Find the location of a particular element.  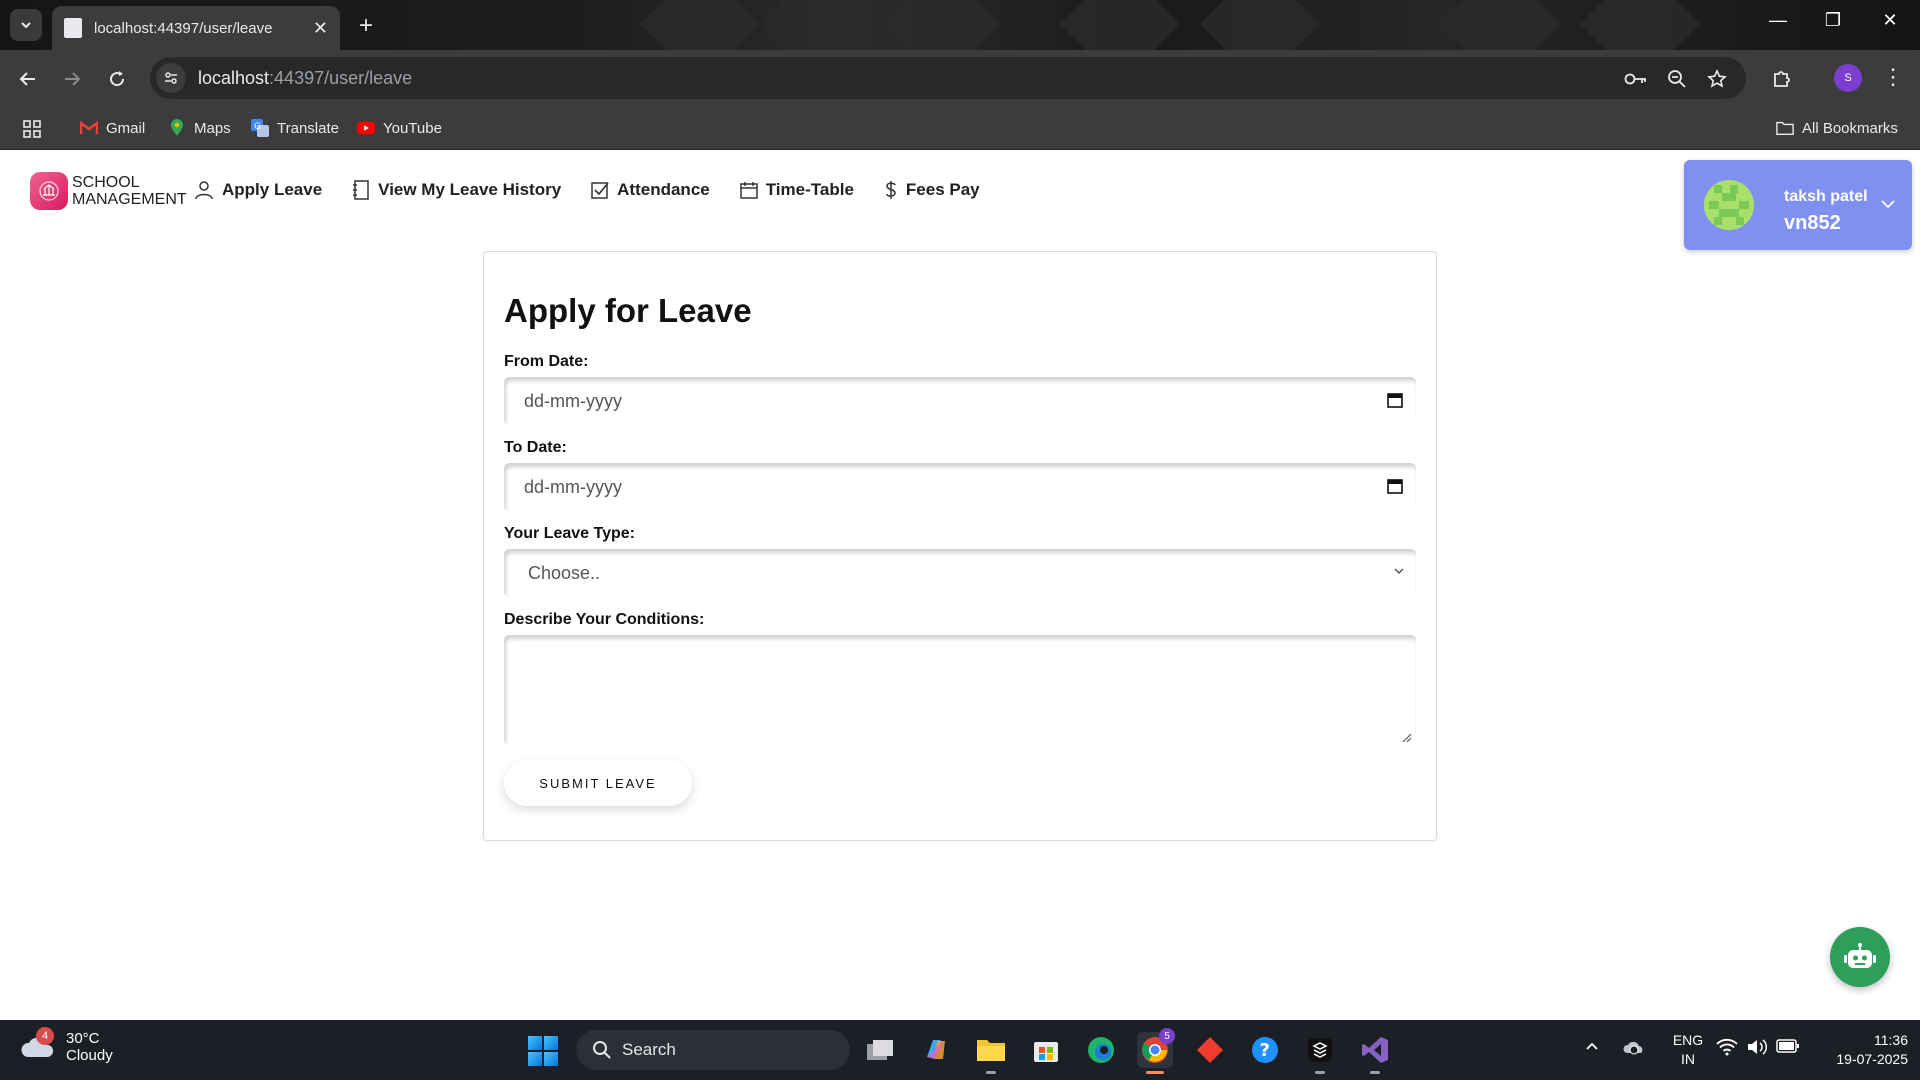

page-title: Apply for Leave is located at coordinates (628, 310).